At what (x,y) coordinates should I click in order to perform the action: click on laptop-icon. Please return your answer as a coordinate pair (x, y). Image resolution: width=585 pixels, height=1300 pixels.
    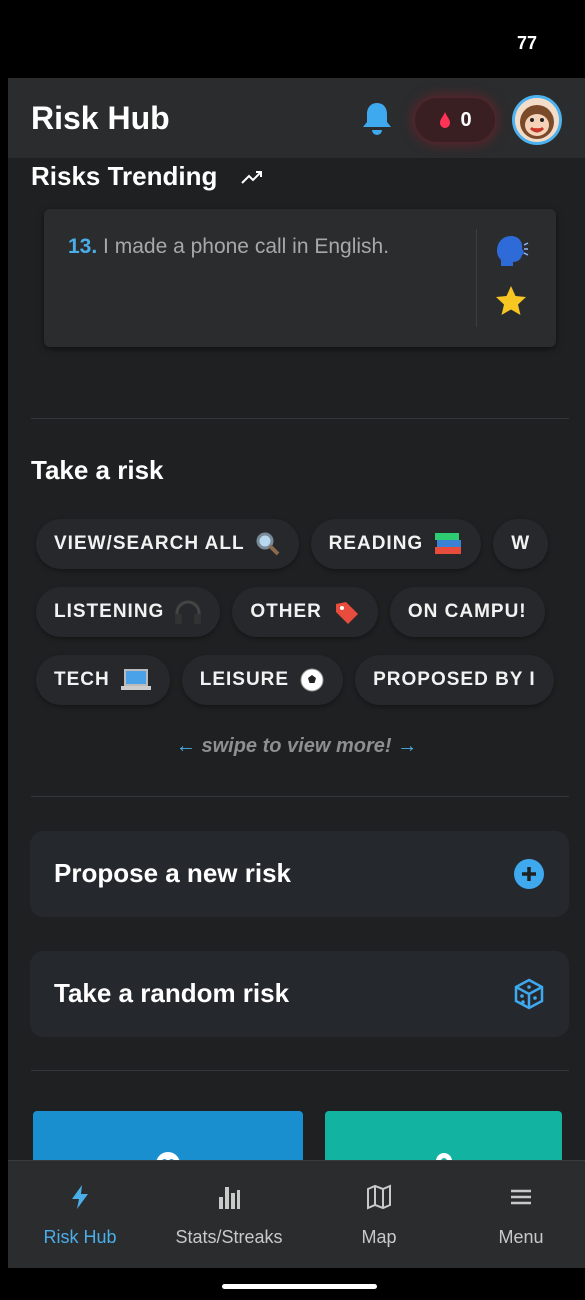
    Looking at the image, I should click on (136, 680).